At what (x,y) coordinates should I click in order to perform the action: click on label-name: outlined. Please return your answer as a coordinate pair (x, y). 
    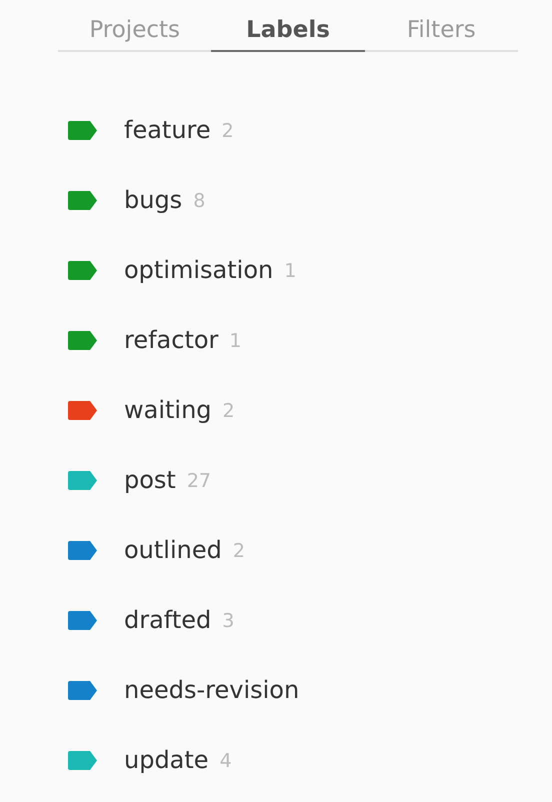
    Looking at the image, I should click on (173, 550).